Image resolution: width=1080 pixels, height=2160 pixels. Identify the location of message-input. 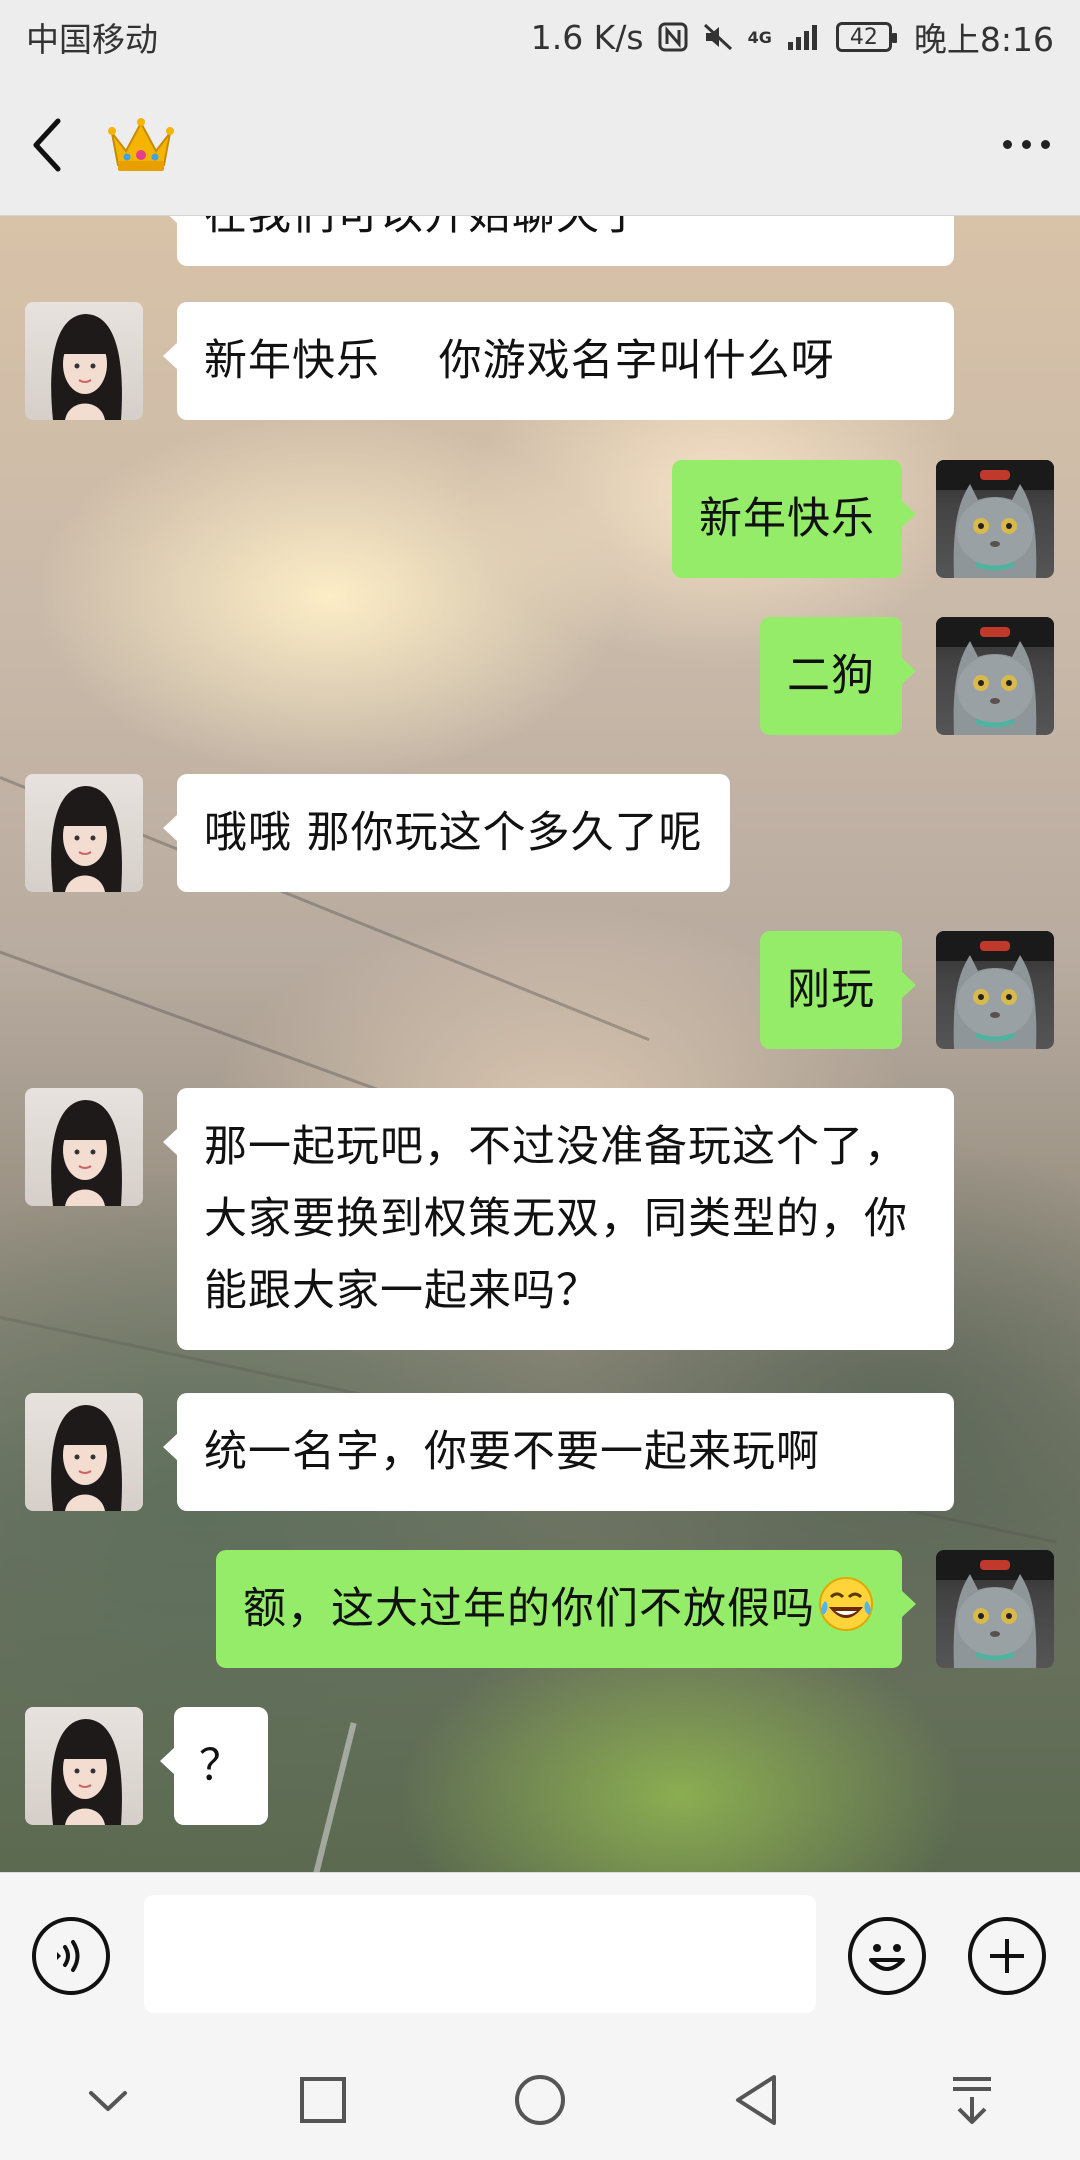
(480, 1954).